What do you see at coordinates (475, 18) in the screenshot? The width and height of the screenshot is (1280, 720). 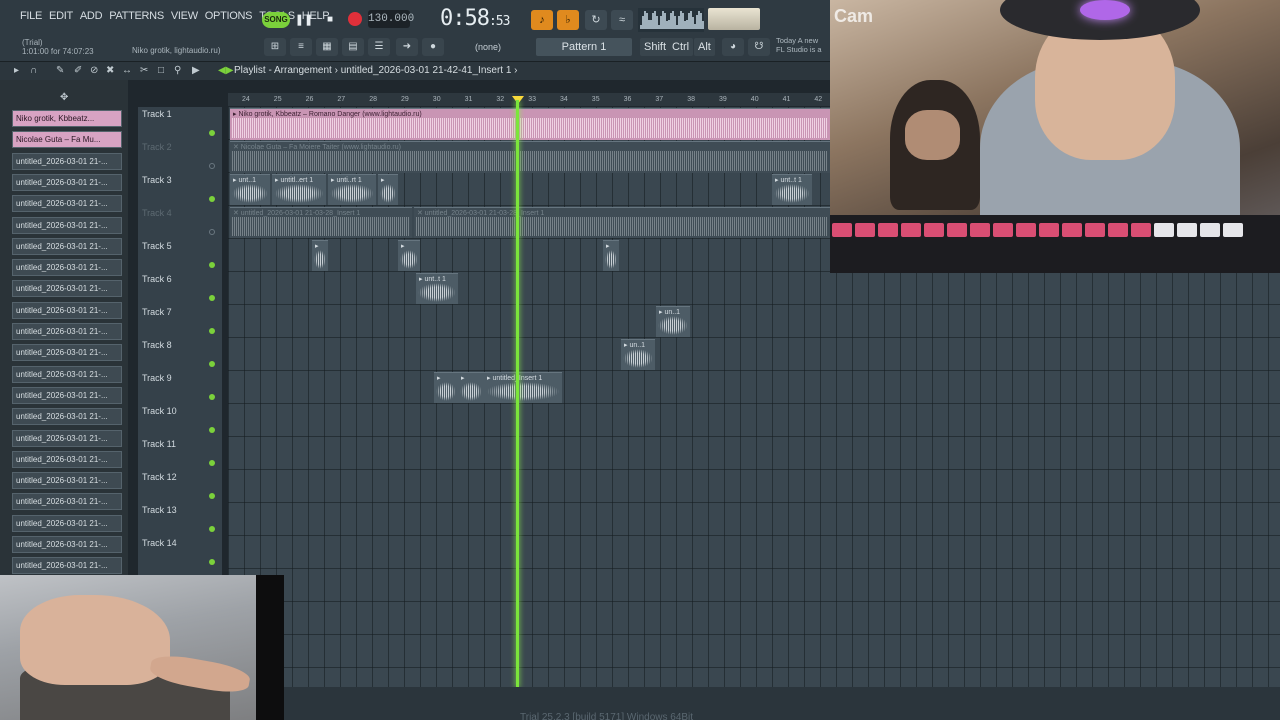 I see `song-time-display: 0:58:53` at bounding box center [475, 18].